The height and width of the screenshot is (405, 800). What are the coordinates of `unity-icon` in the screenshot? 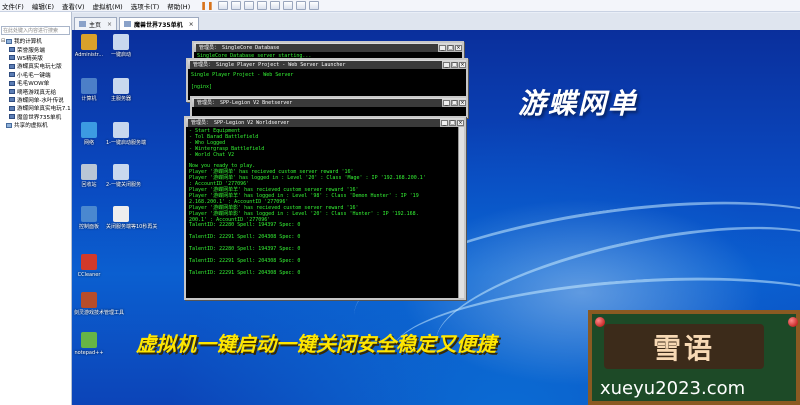 It's located at (274, 5).